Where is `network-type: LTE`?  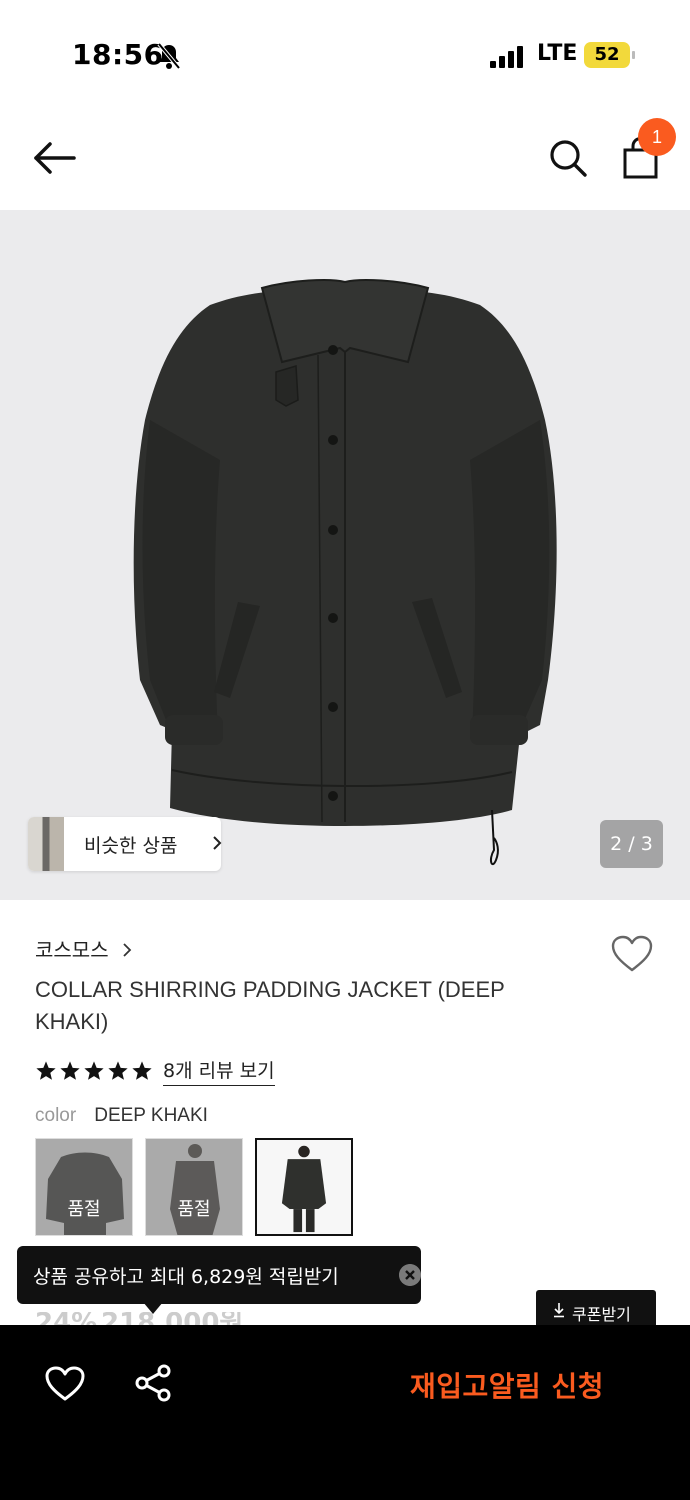
network-type: LTE is located at coordinates (557, 53).